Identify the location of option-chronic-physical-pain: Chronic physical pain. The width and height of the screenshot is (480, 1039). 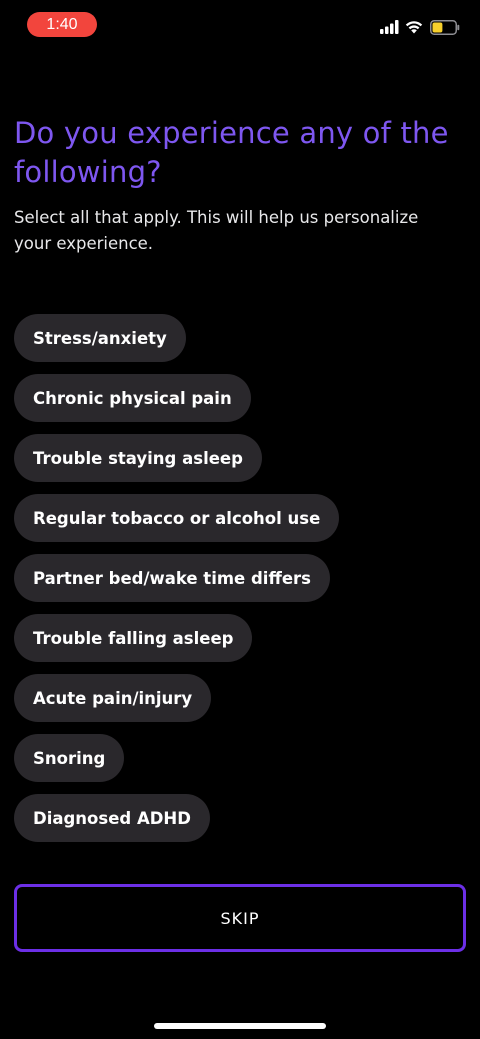
(132, 398).